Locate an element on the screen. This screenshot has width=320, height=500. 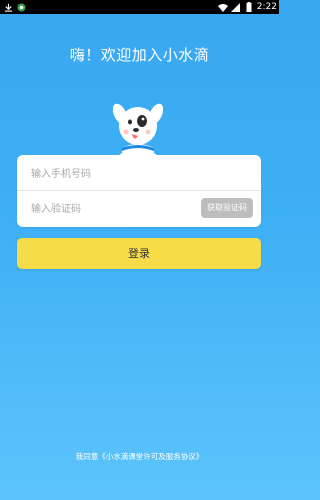
form-divider is located at coordinates (139, 190).